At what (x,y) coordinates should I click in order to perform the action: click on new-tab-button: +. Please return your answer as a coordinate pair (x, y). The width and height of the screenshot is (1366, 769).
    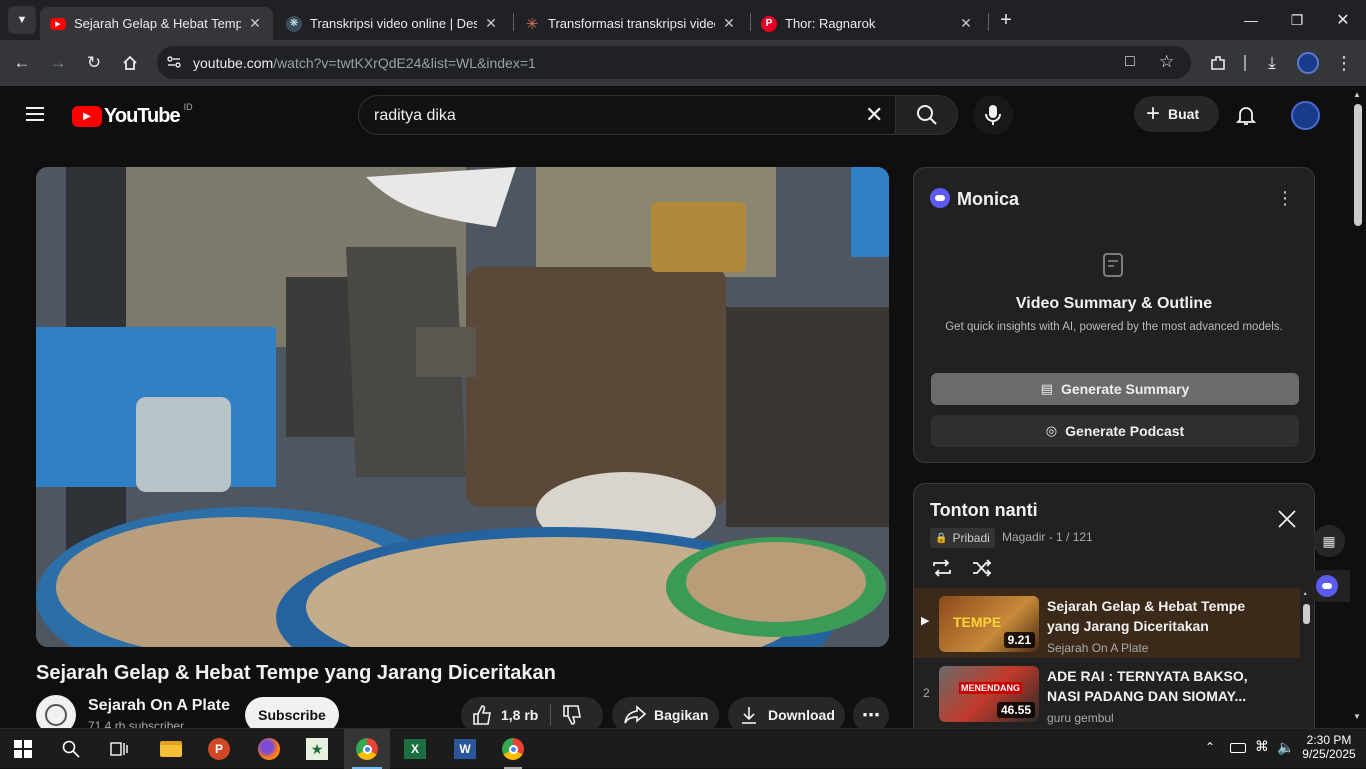
    Looking at the image, I should click on (1006, 20).